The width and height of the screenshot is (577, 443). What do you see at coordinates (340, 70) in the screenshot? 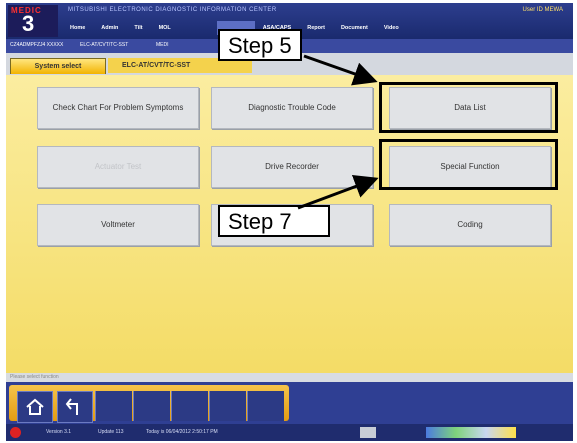
I see `step-5-arrow` at bounding box center [340, 70].